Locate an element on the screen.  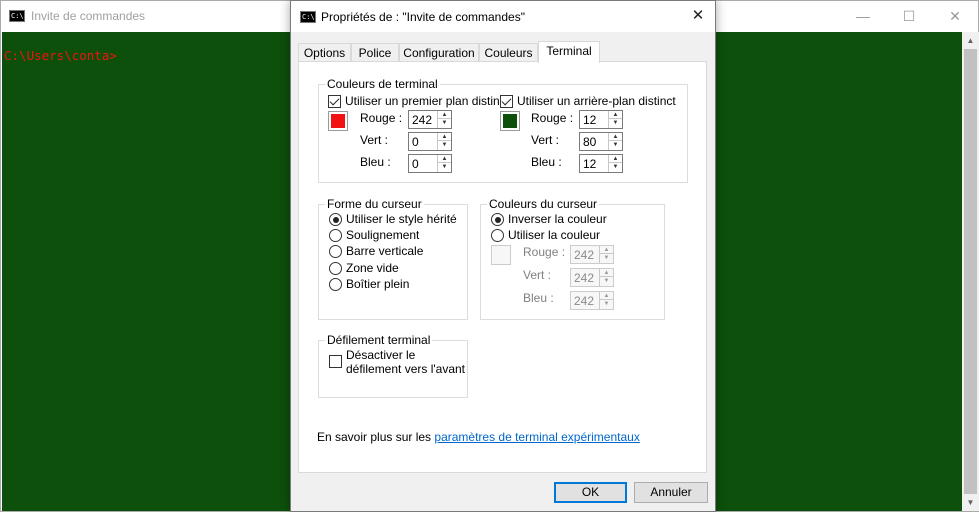
cursor-shape-legend: Forme du curseur is located at coordinates (374, 204).